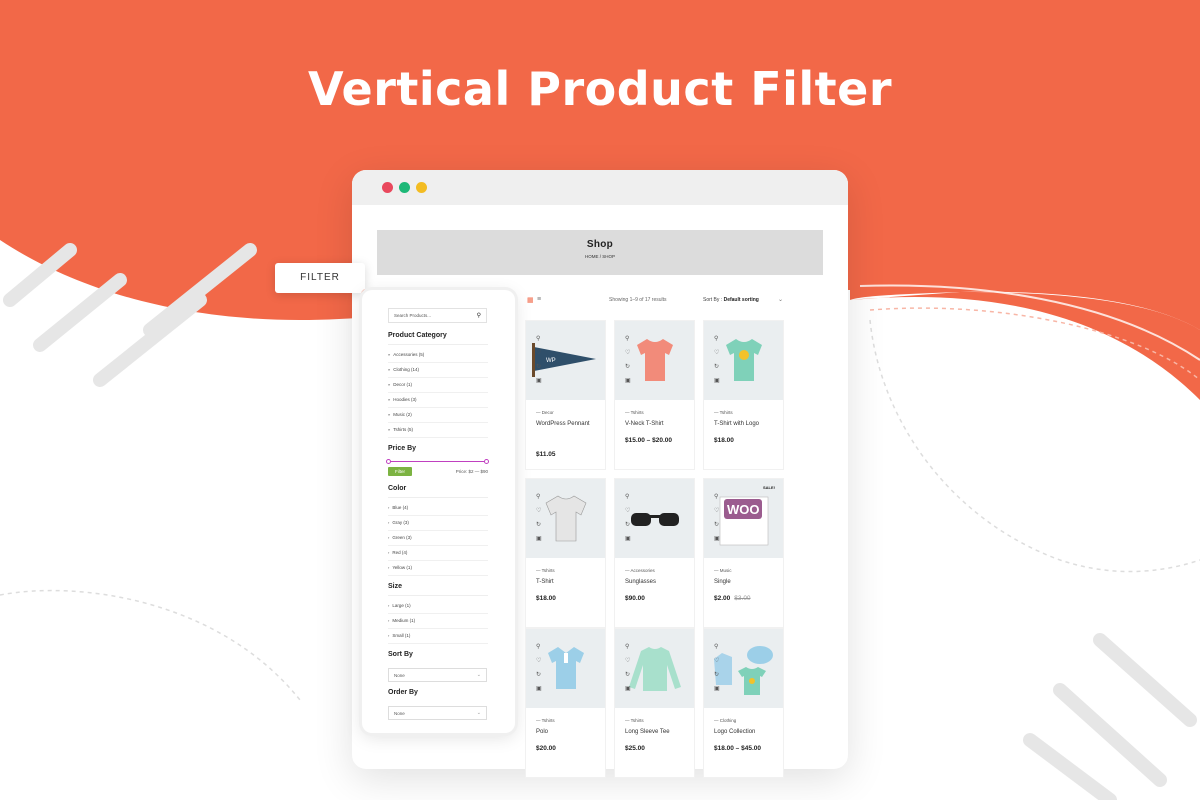 The width and height of the screenshot is (1200, 800). What do you see at coordinates (438, 553) in the screenshot?
I see `color-item: › Red (4)` at bounding box center [438, 553].